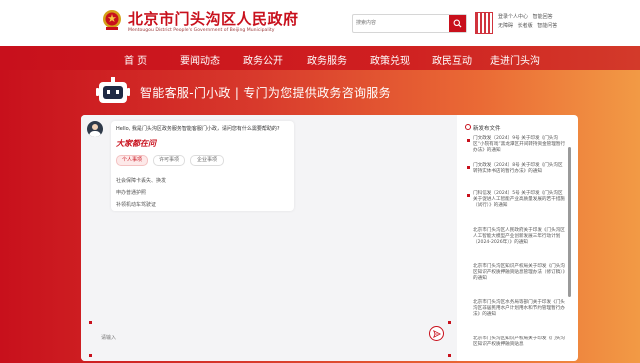  Describe the element at coordinates (468, 127) in the screenshot. I see `circle-icon` at that location.